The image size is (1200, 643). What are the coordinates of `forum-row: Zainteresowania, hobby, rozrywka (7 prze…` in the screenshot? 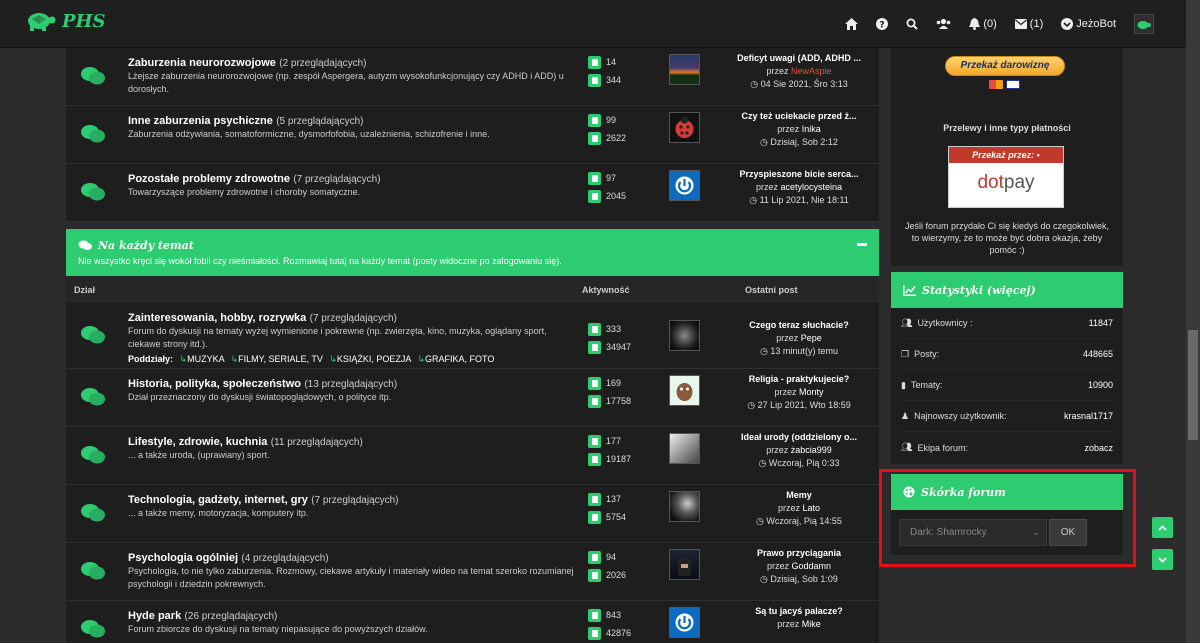 It's located at (472, 336).